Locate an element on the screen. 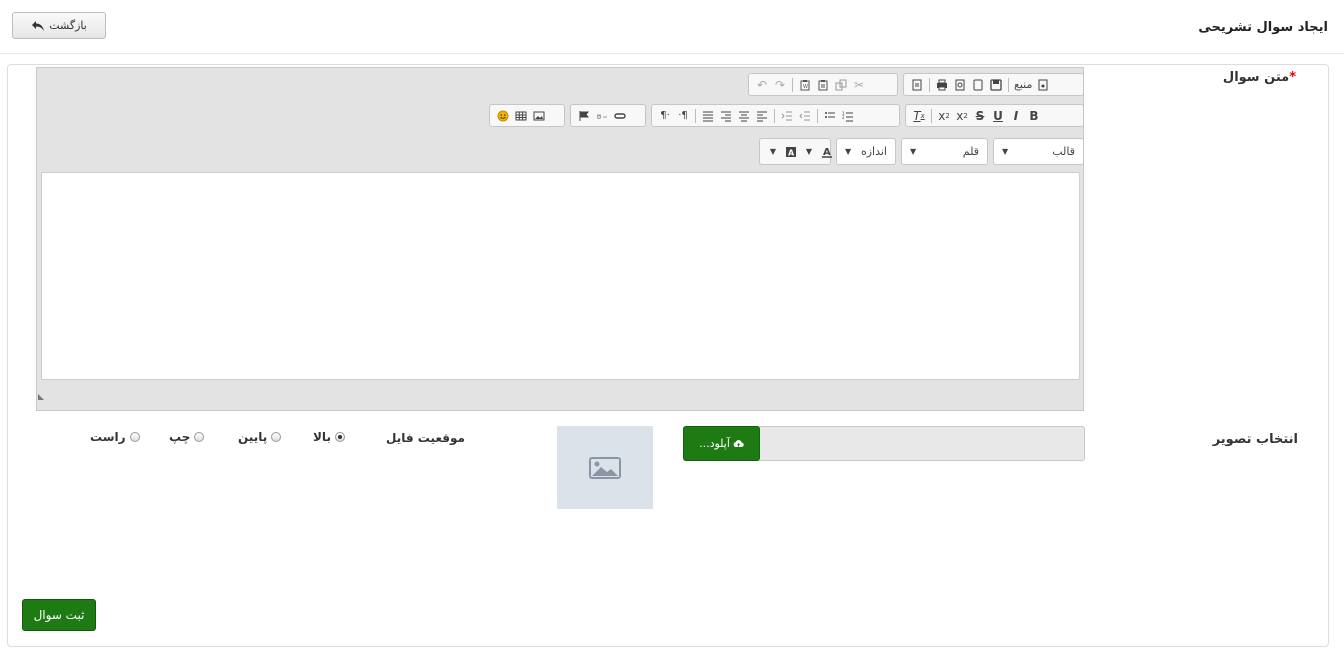 This screenshot has width=1344, height=648. preview-icon is located at coordinates (960, 84).